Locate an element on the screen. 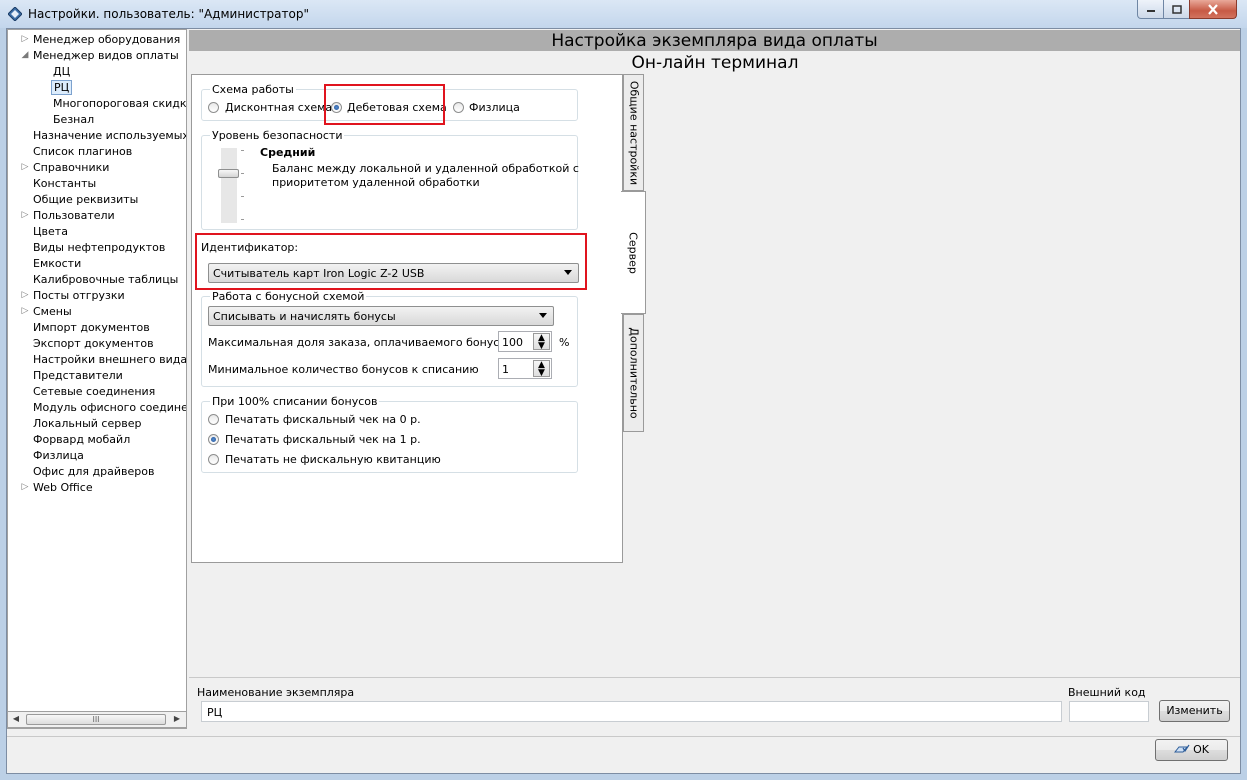 The height and width of the screenshot is (780, 1247). footer-separator is located at coordinates (623, 736).